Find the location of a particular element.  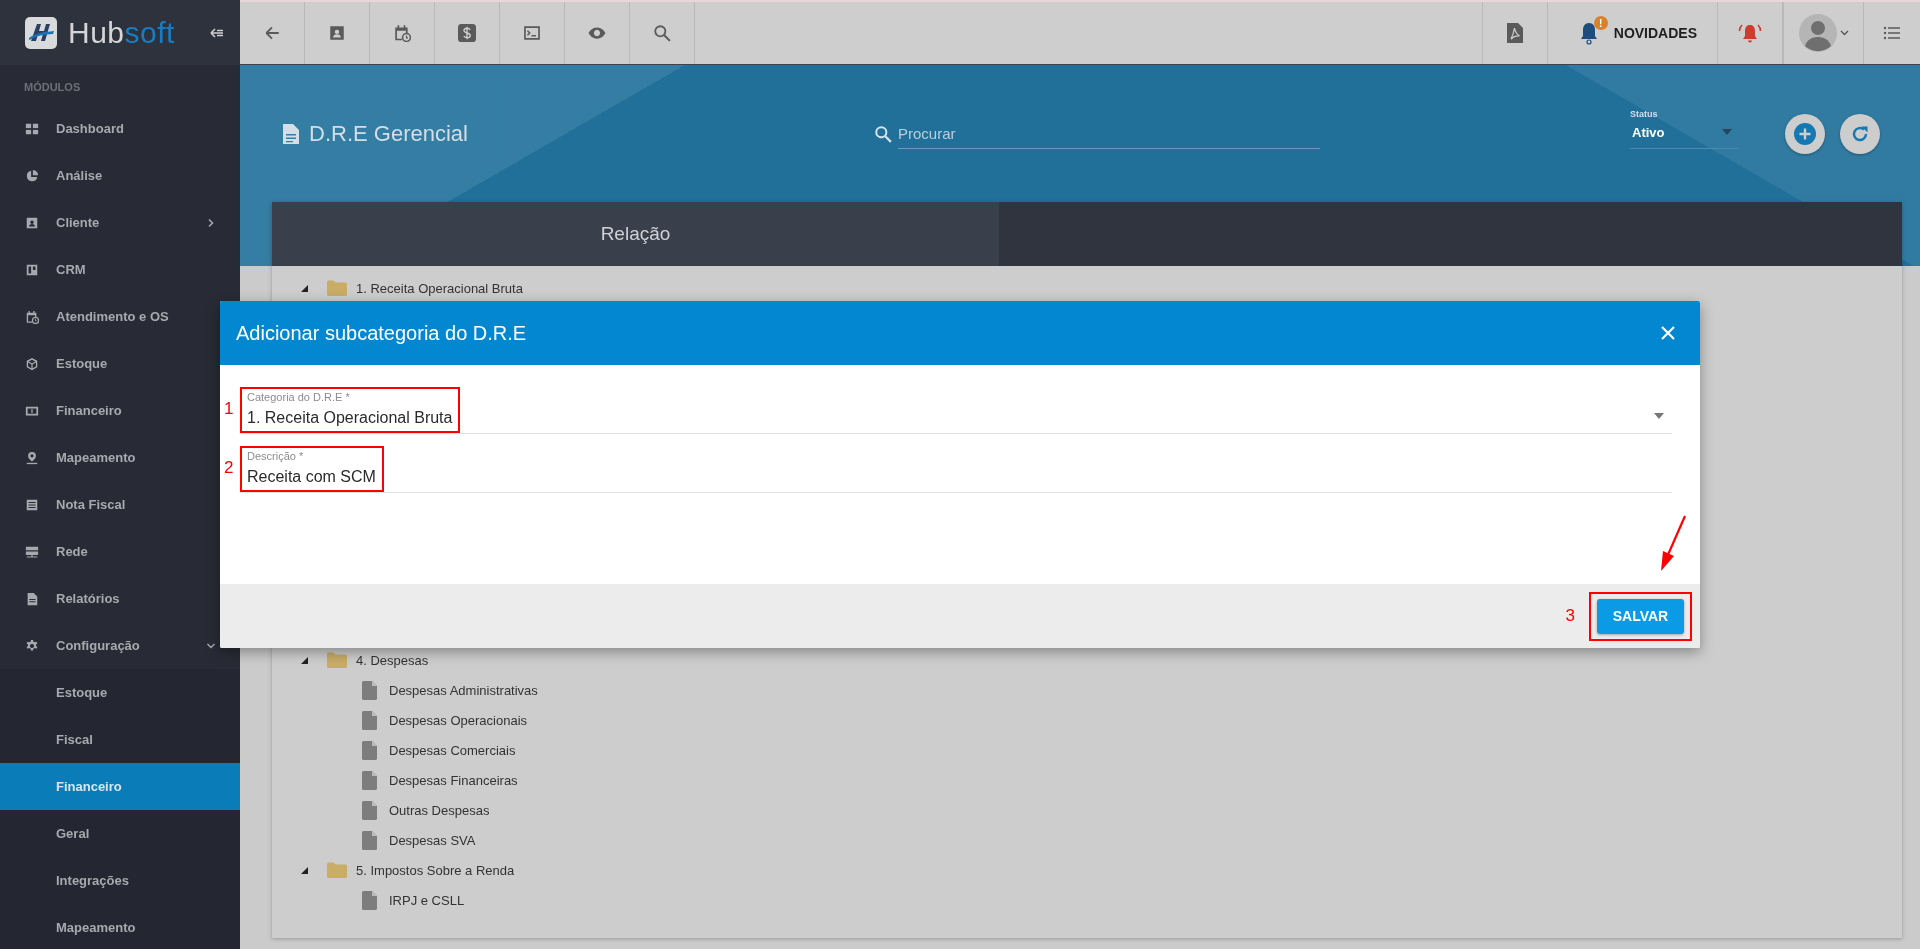

annotation-number: 2 is located at coordinates (229, 468).